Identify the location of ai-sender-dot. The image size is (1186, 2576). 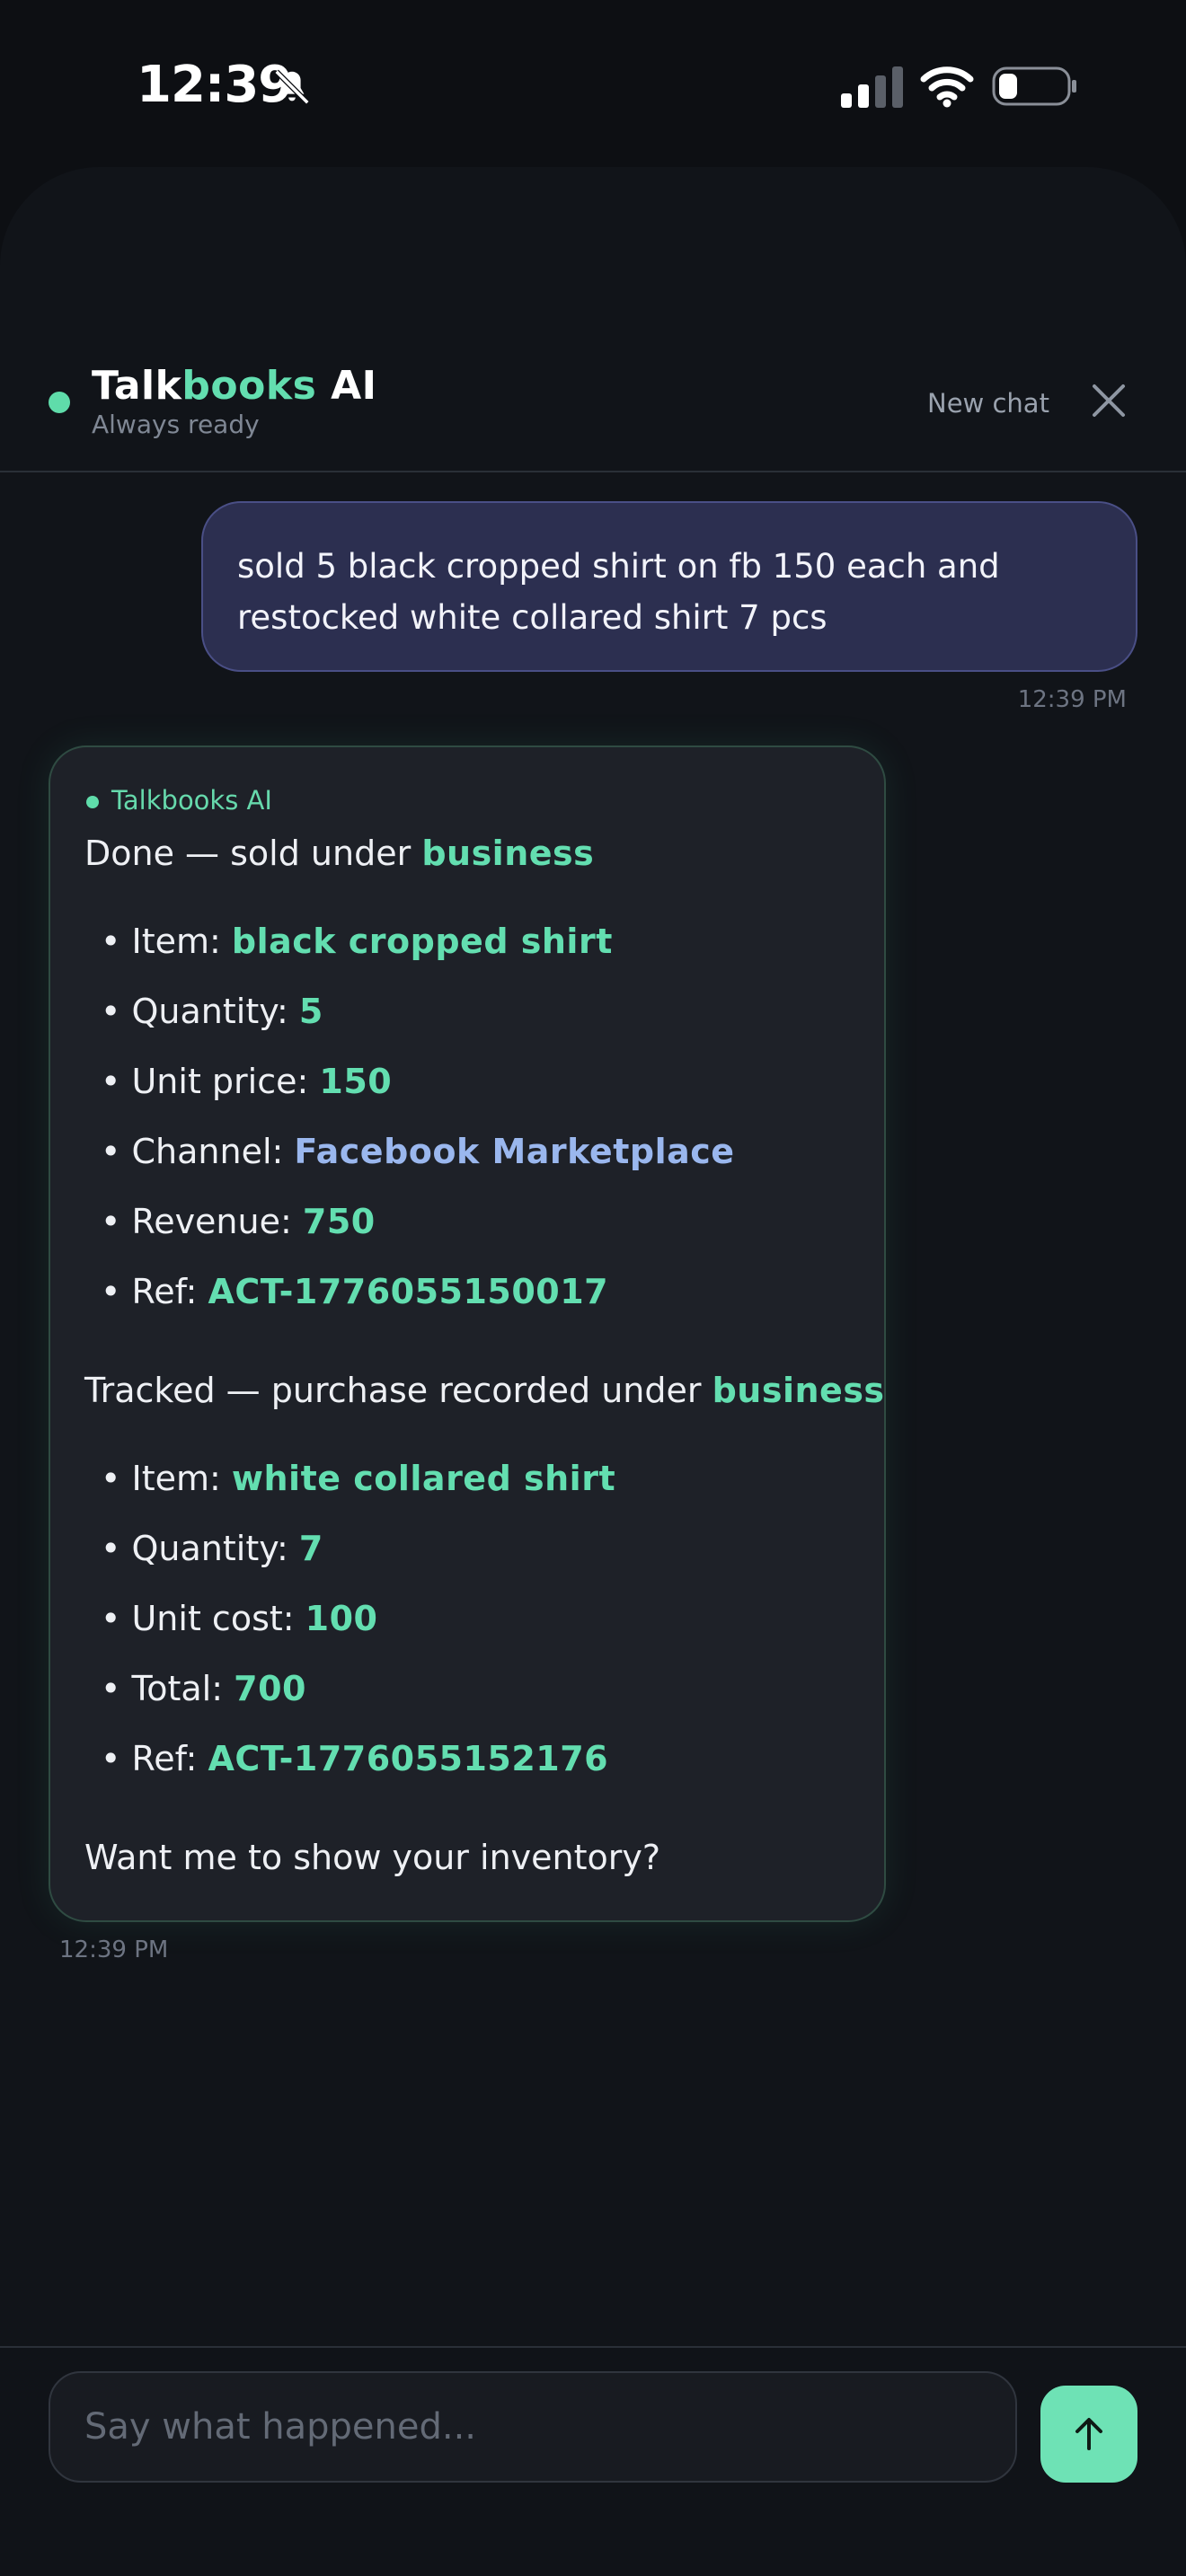
(92, 802).